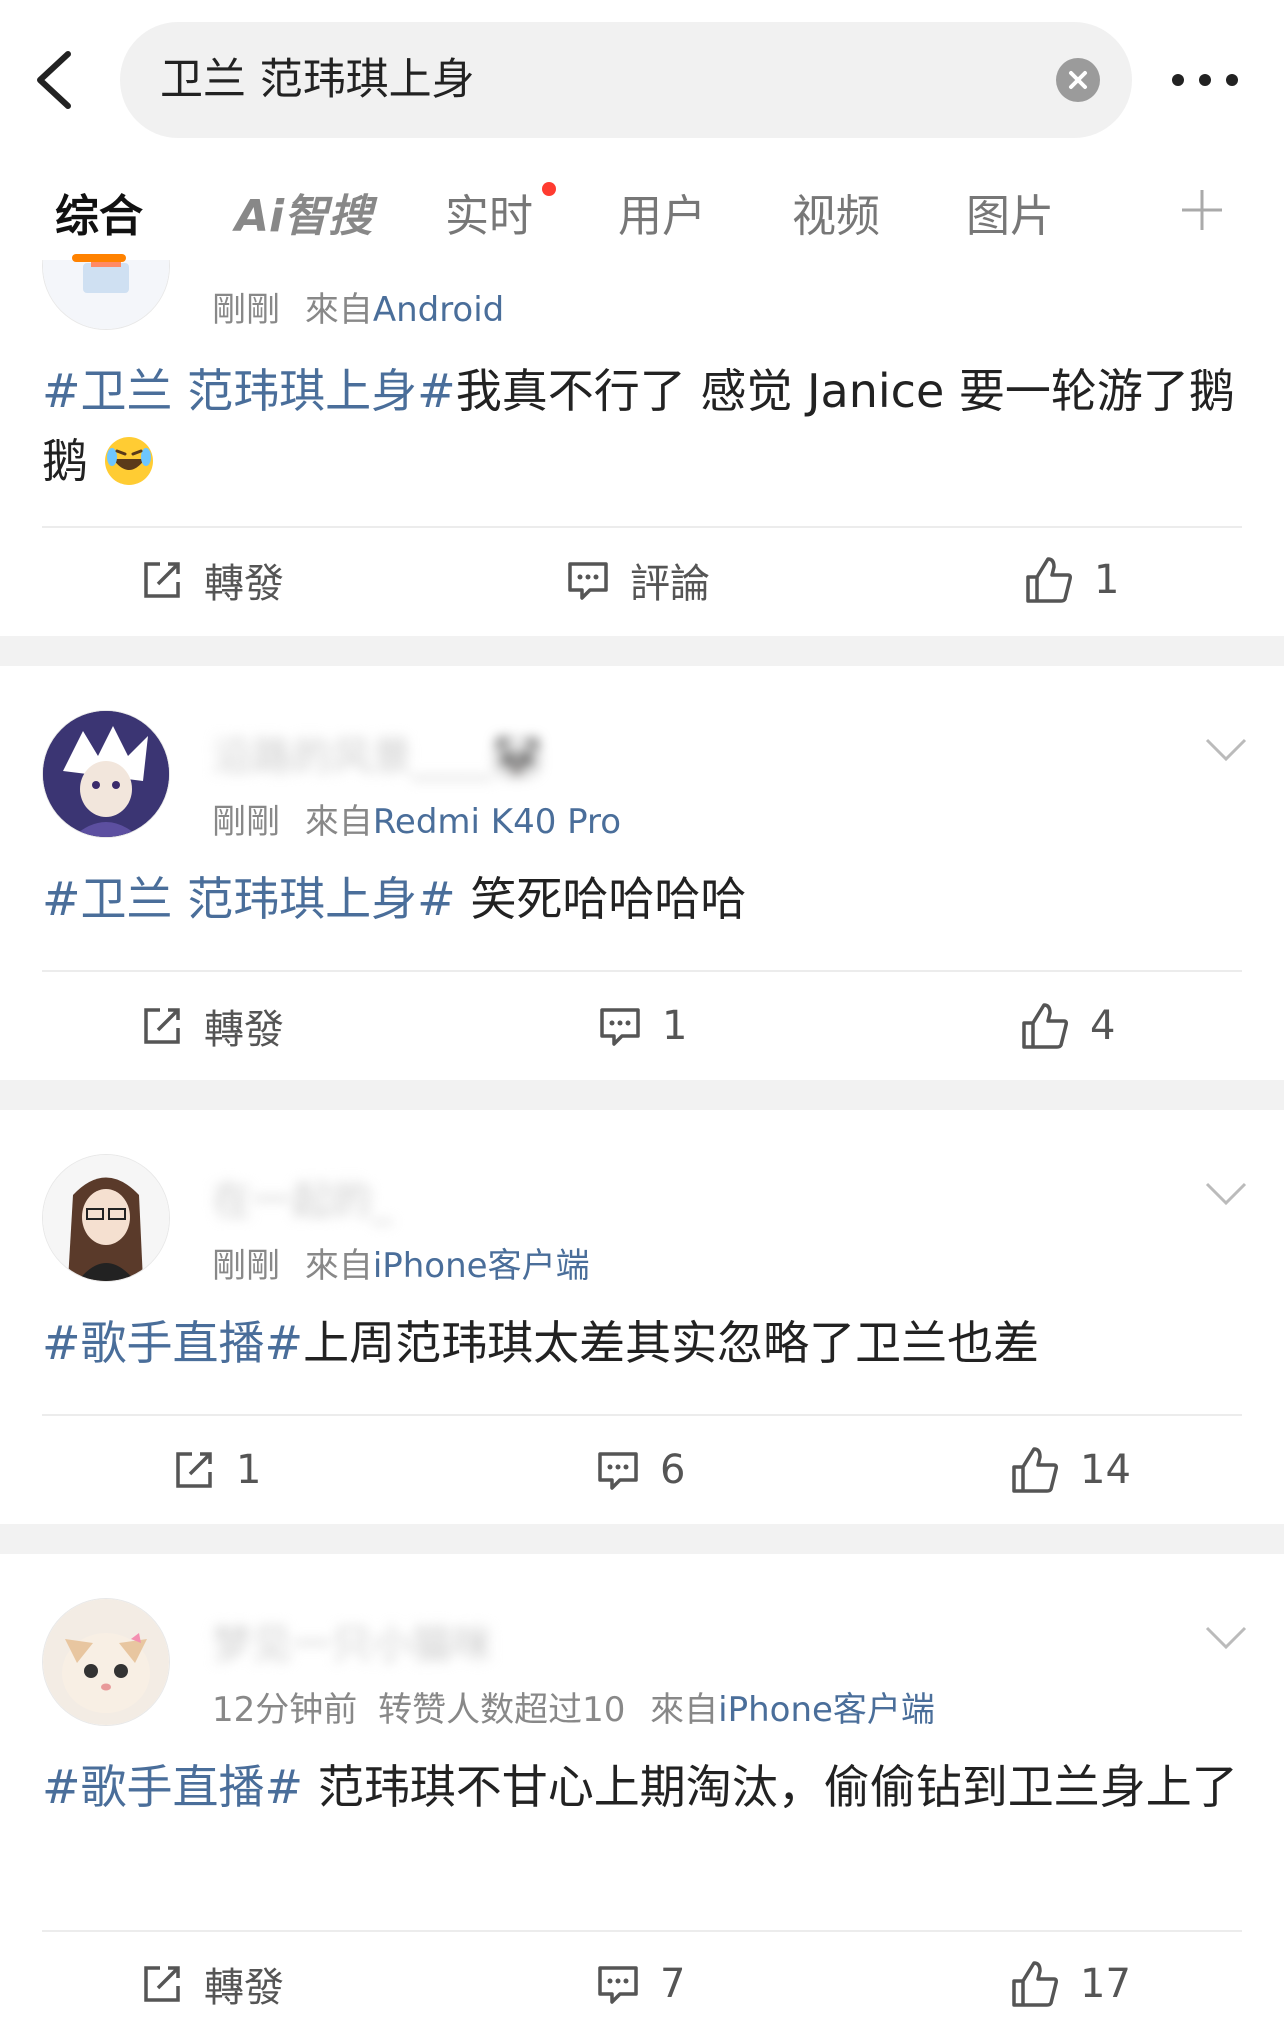 This screenshot has width=1284, height=2034. I want to click on search-header: 卫兰 范玮琪上身, so click(642, 80).